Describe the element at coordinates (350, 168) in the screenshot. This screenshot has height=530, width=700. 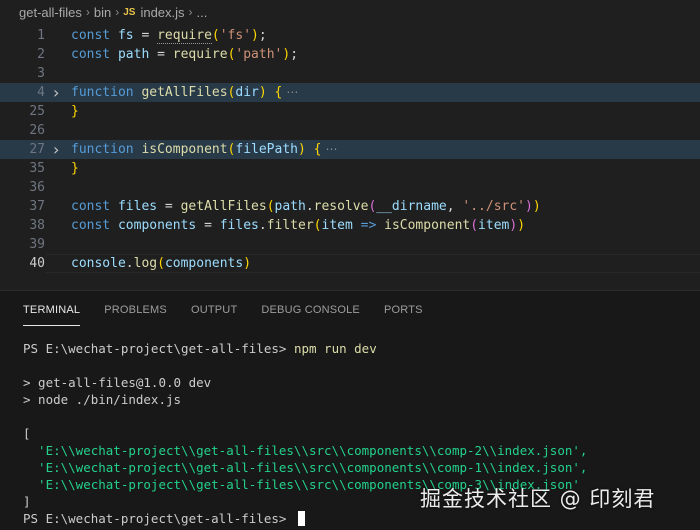
I see `code-line: 35}` at that location.